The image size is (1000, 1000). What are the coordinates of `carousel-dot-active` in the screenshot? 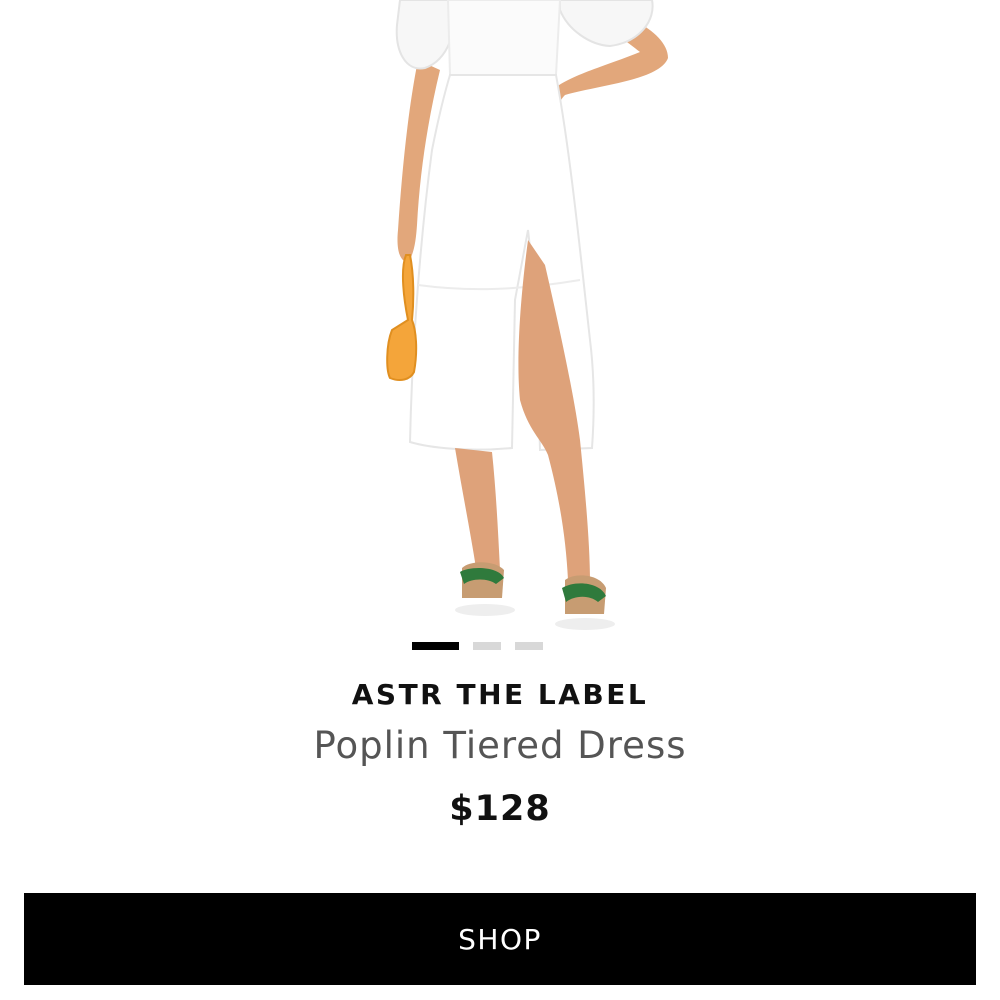 It's located at (435, 646).